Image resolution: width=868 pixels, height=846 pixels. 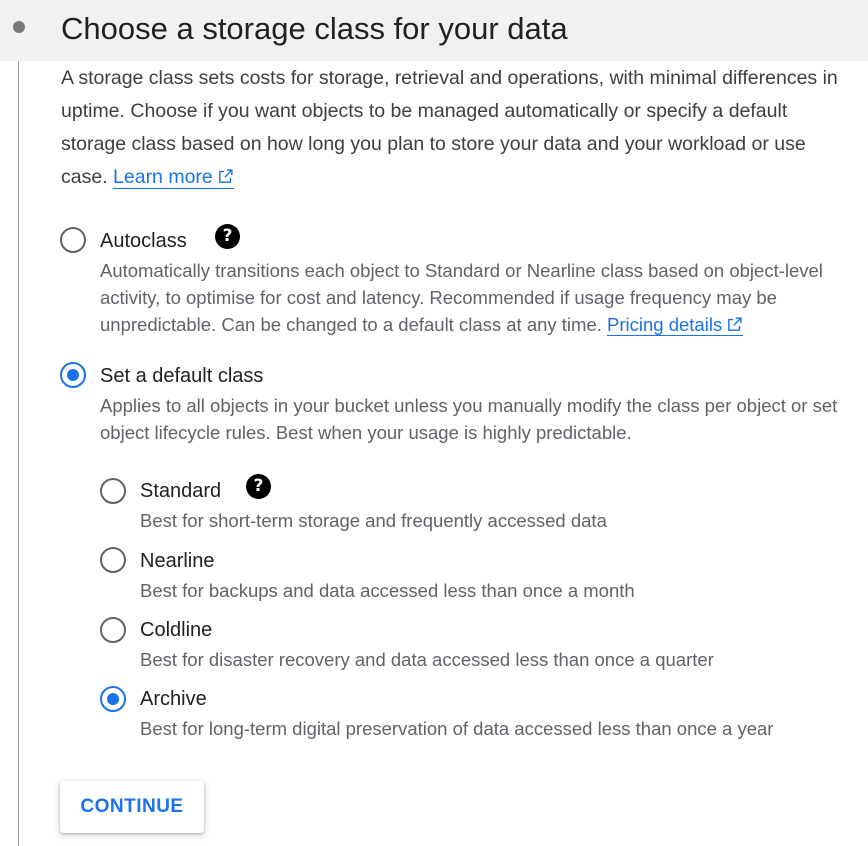 I want to click on standard-label: Standard, so click(x=181, y=491).